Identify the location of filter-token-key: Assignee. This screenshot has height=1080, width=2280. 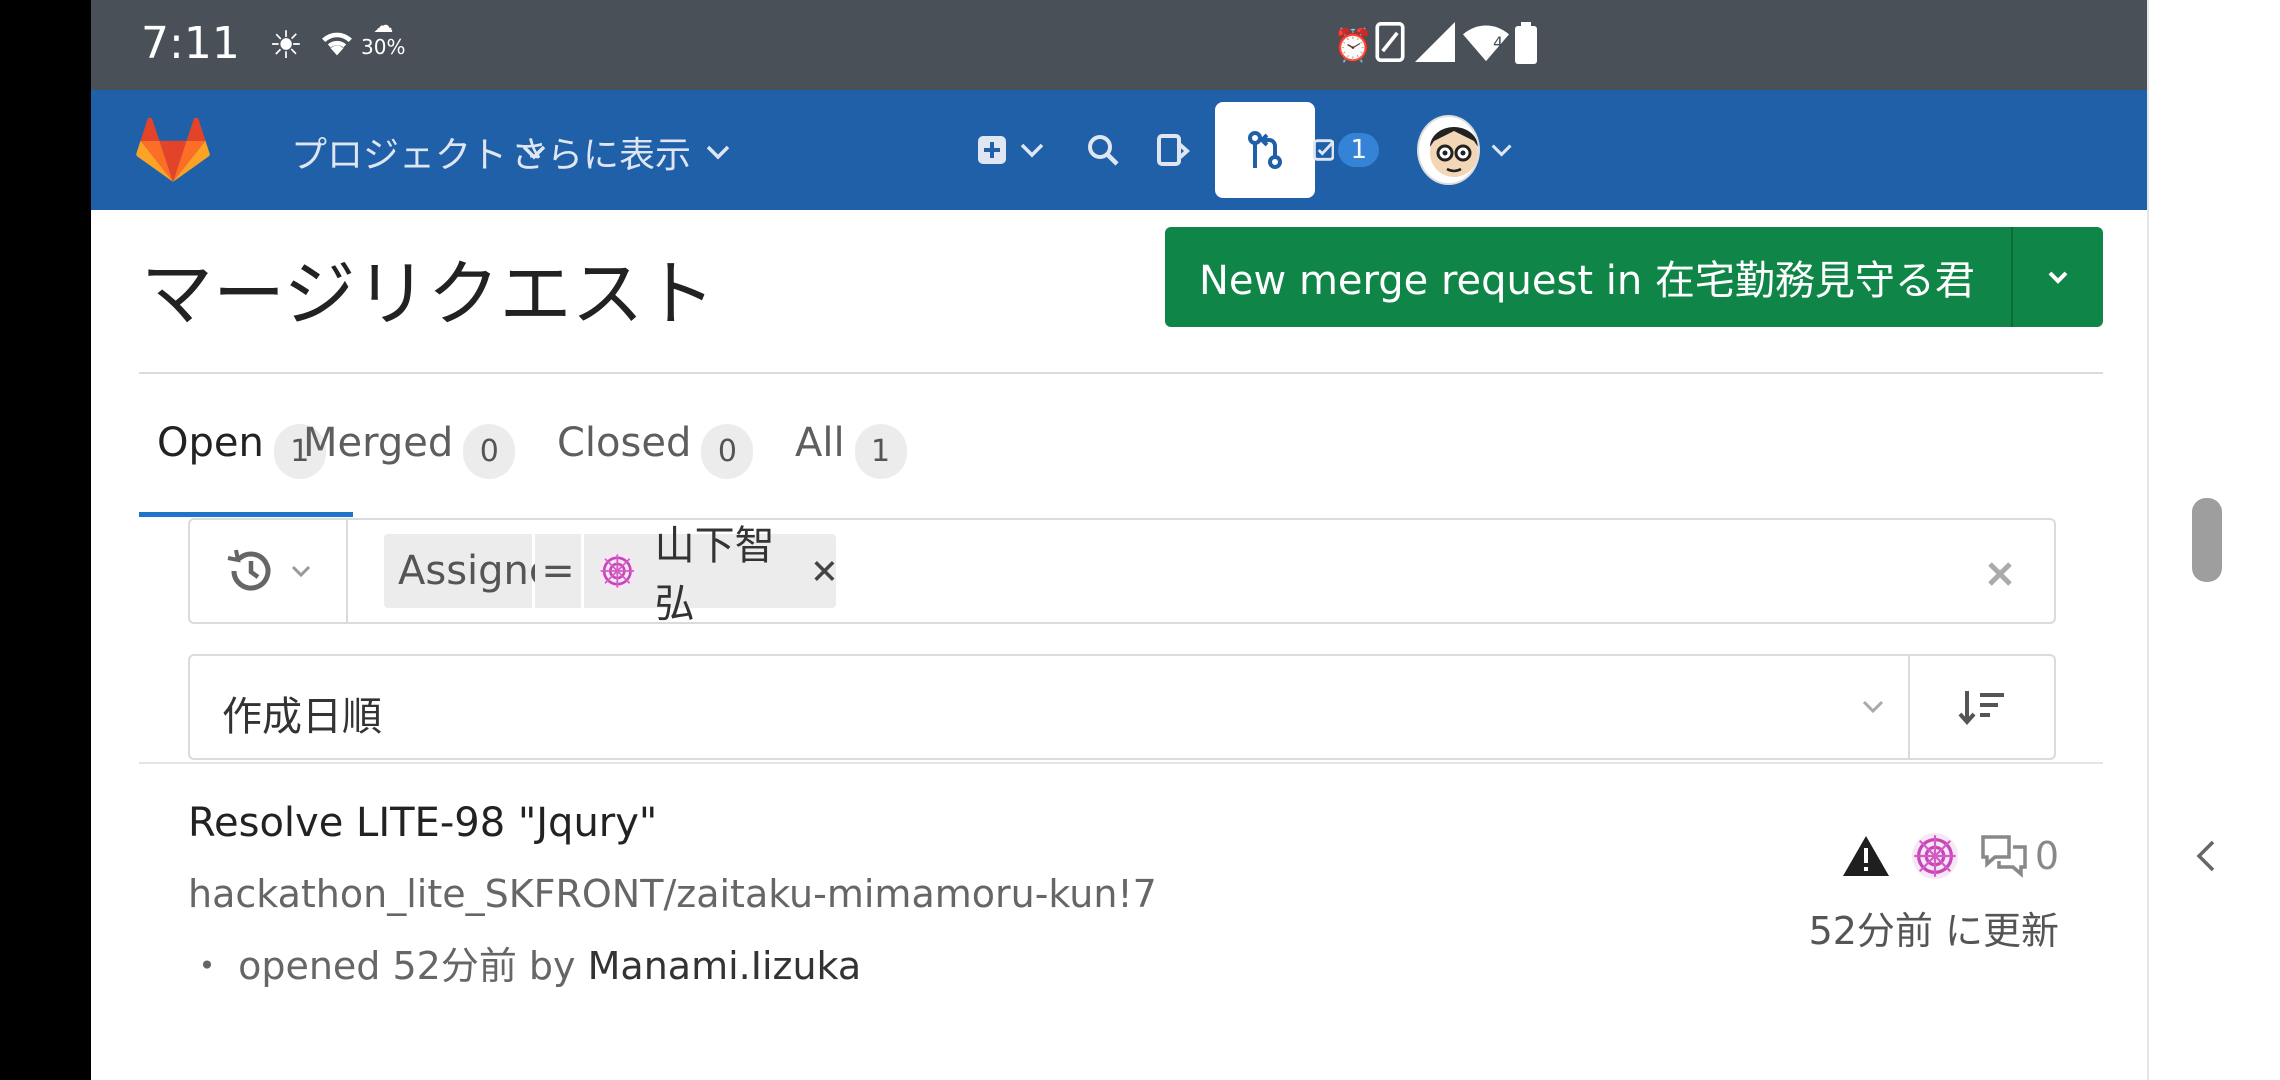
(481, 571).